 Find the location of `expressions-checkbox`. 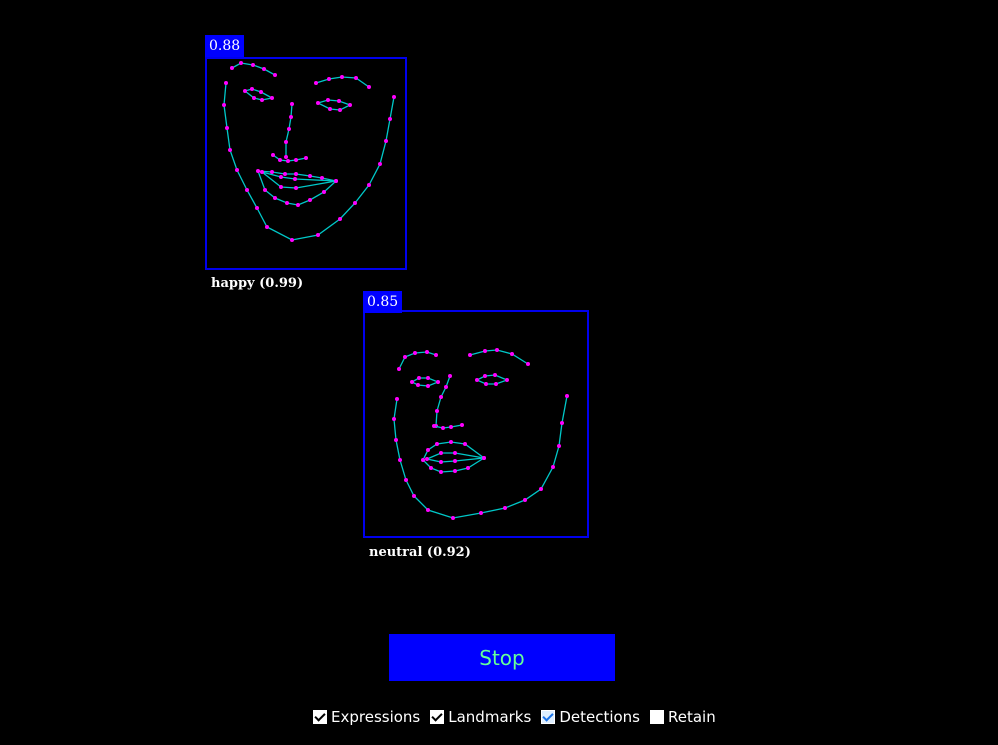

expressions-checkbox is located at coordinates (320, 717).